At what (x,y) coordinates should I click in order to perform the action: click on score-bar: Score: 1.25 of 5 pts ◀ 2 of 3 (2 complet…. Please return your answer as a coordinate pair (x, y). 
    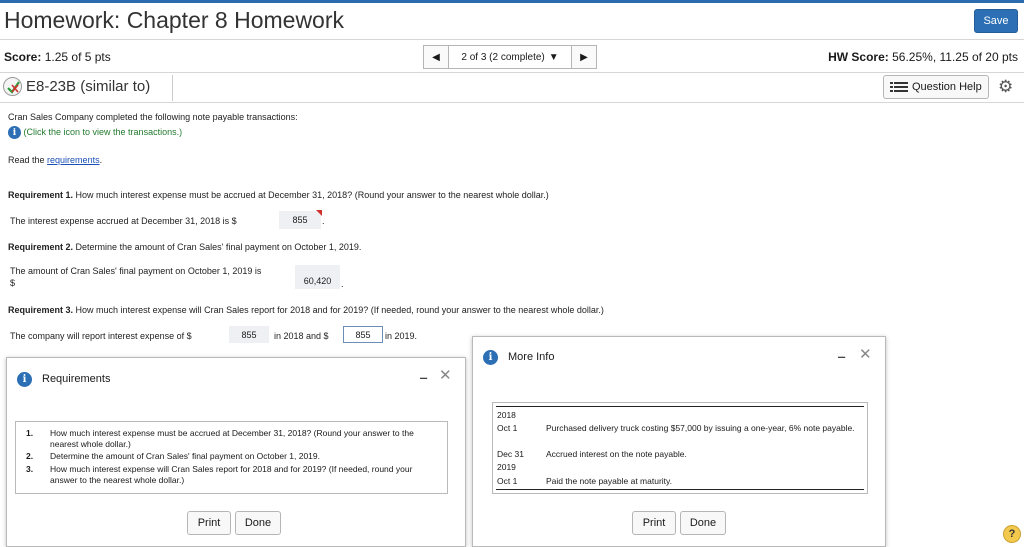
    Looking at the image, I should click on (512, 56).